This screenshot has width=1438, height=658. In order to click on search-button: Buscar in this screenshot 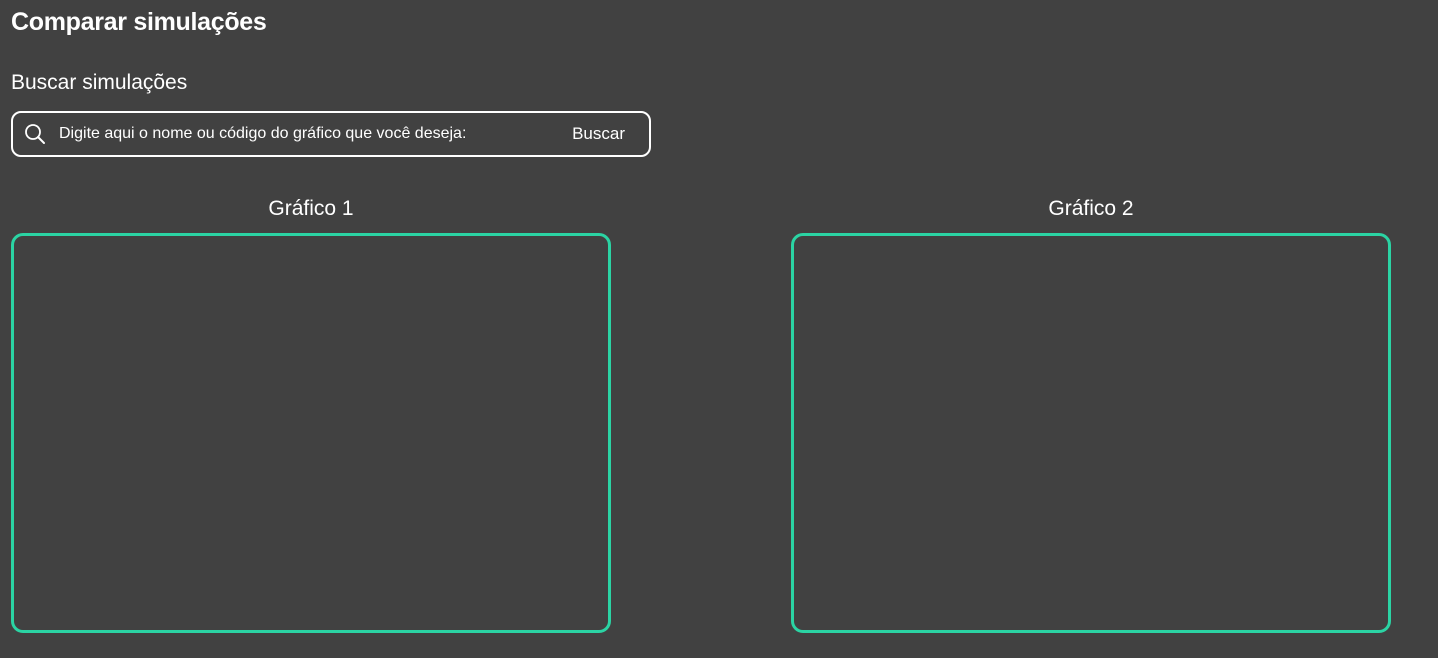, I will do `click(598, 134)`.